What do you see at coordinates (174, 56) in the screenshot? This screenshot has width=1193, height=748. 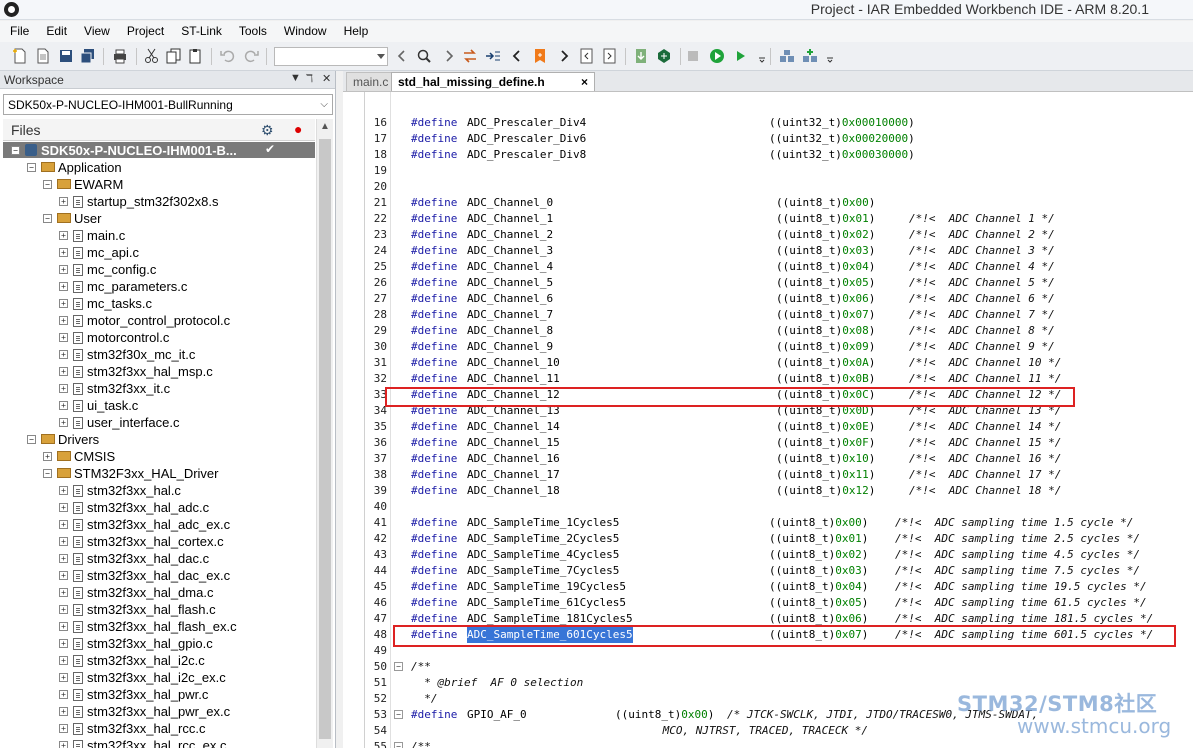 I see `copy-icon` at bounding box center [174, 56].